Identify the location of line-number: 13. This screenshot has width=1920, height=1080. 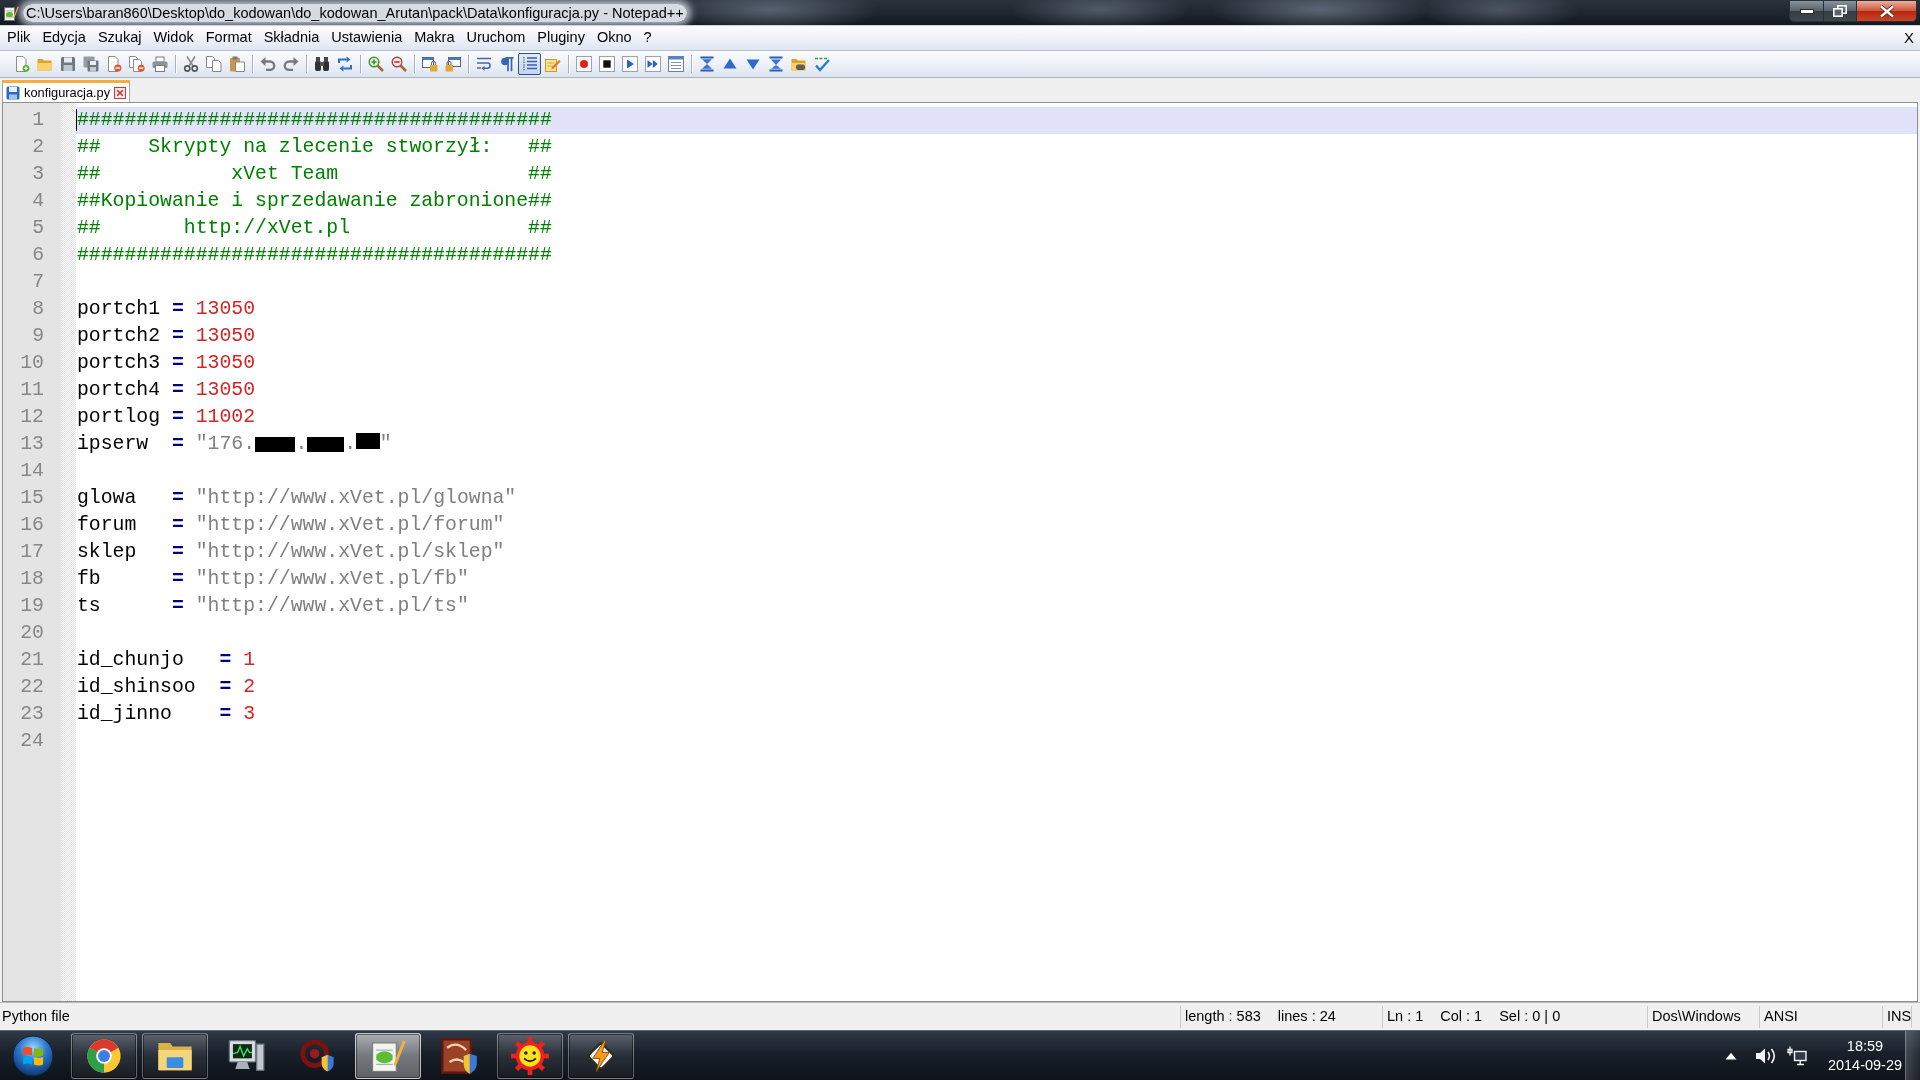
(32, 444).